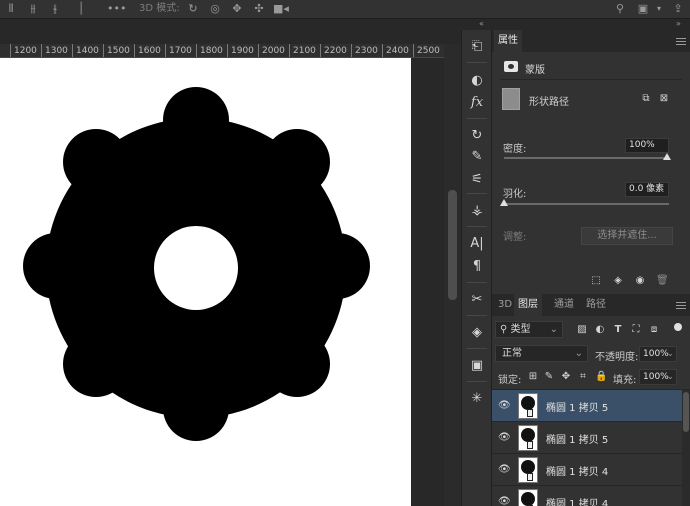 The width and height of the screenshot is (690, 506). What do you see at coordinates (237, 9) in the screenshot?
I see `3d-drag-icon: ✥` at bounding box center [237, 9].